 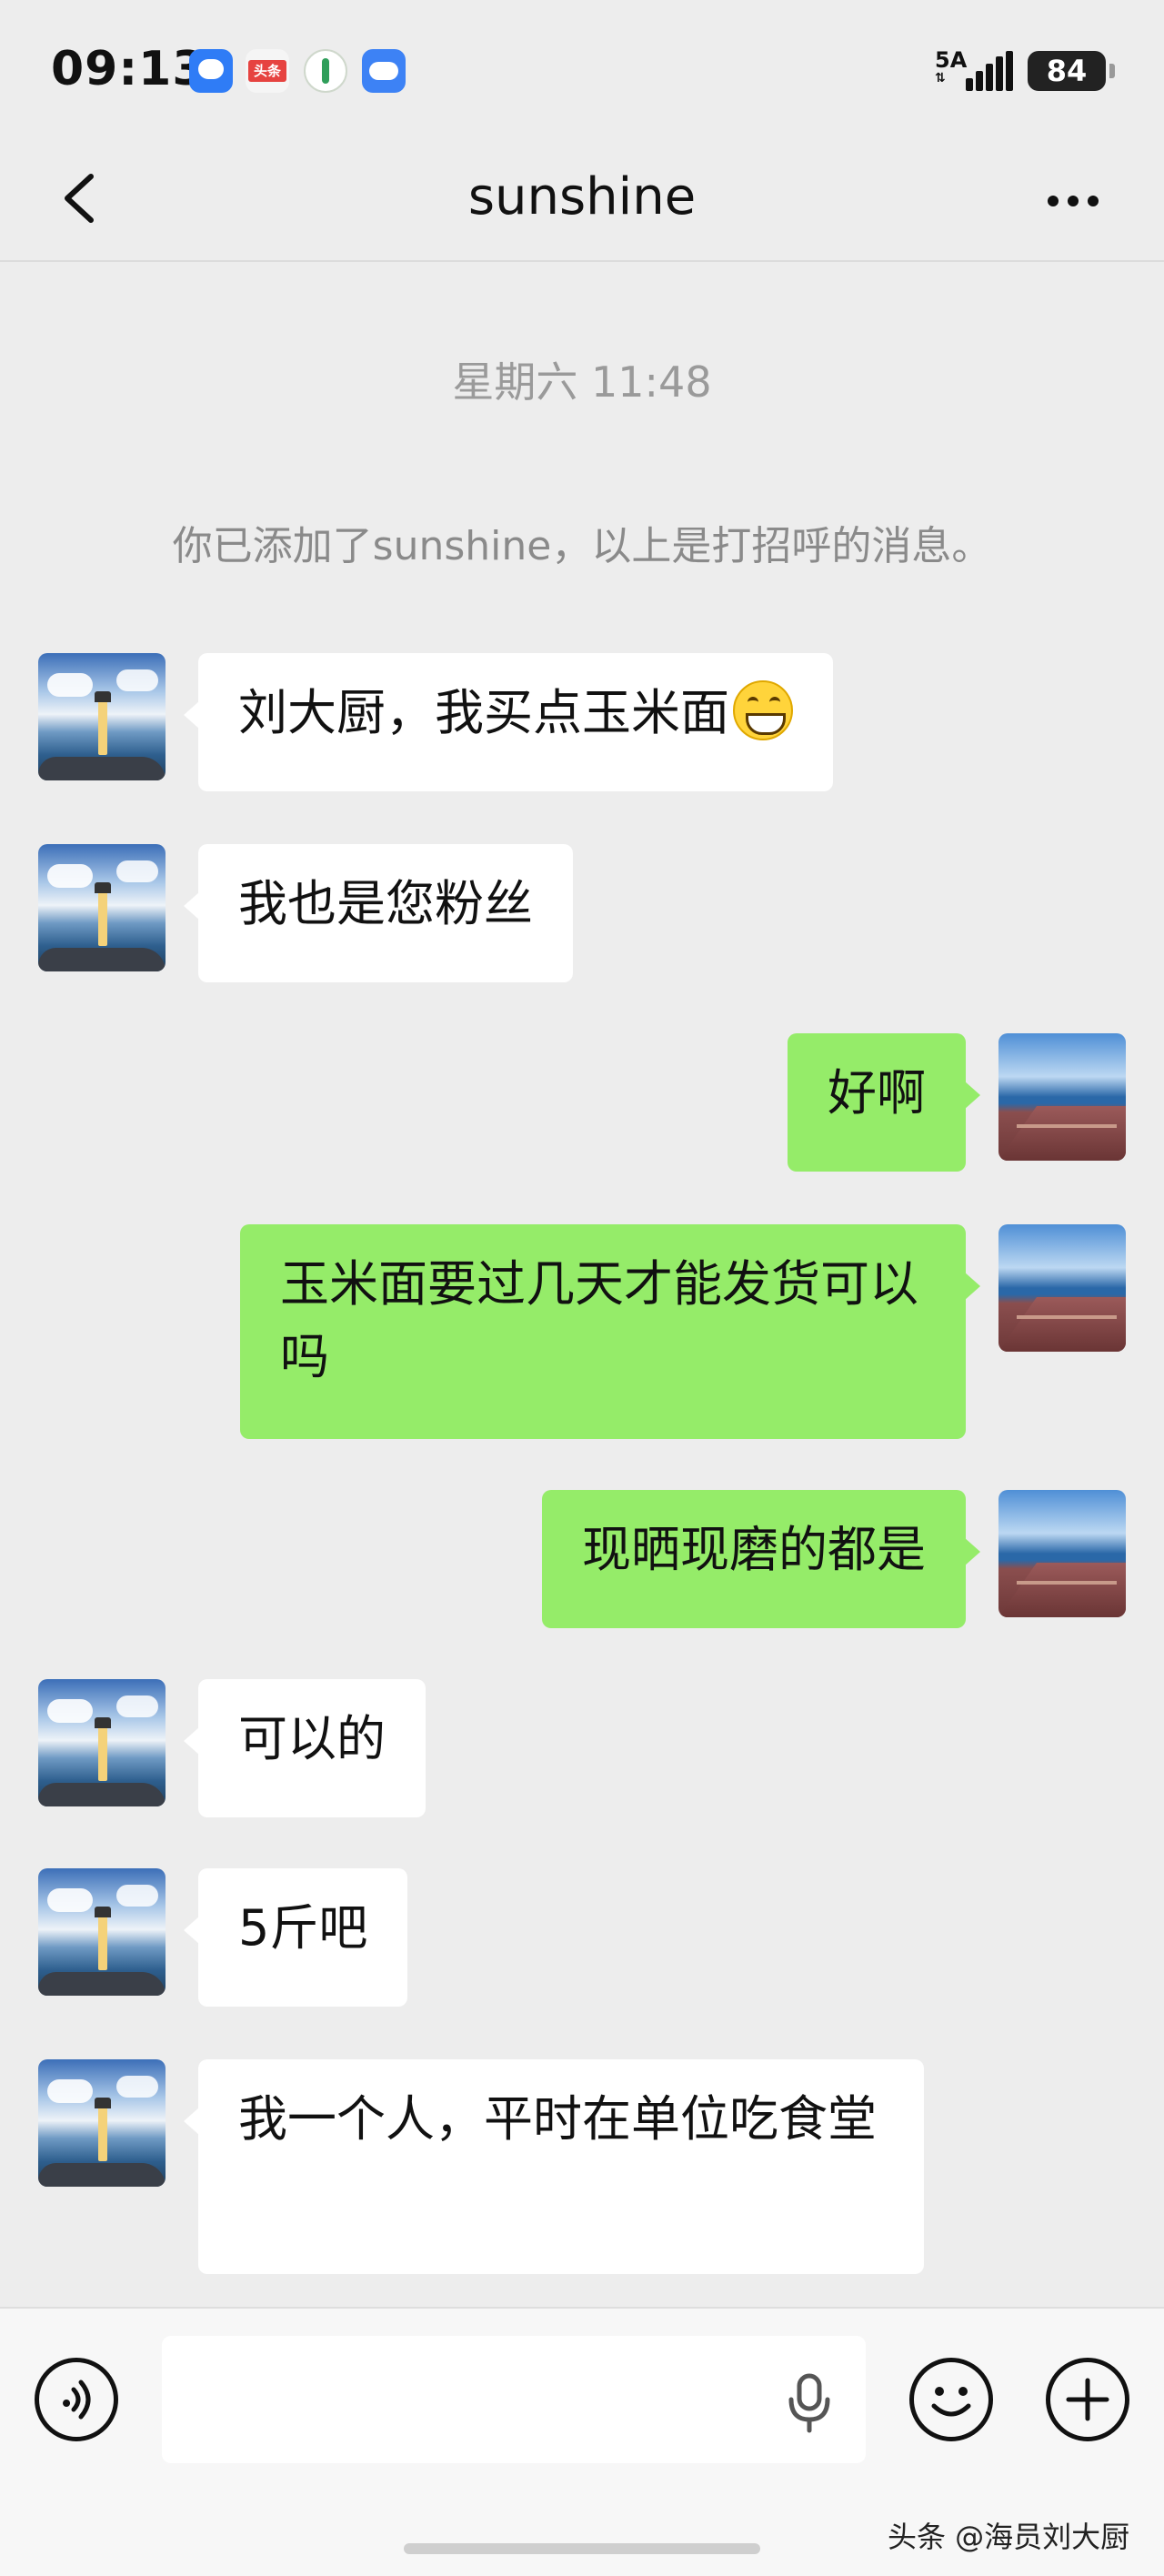 What do you see at coordinates (1088, 2399) in the screenshot?
I see `plus-icon` at bounding box center [1088, 2399].